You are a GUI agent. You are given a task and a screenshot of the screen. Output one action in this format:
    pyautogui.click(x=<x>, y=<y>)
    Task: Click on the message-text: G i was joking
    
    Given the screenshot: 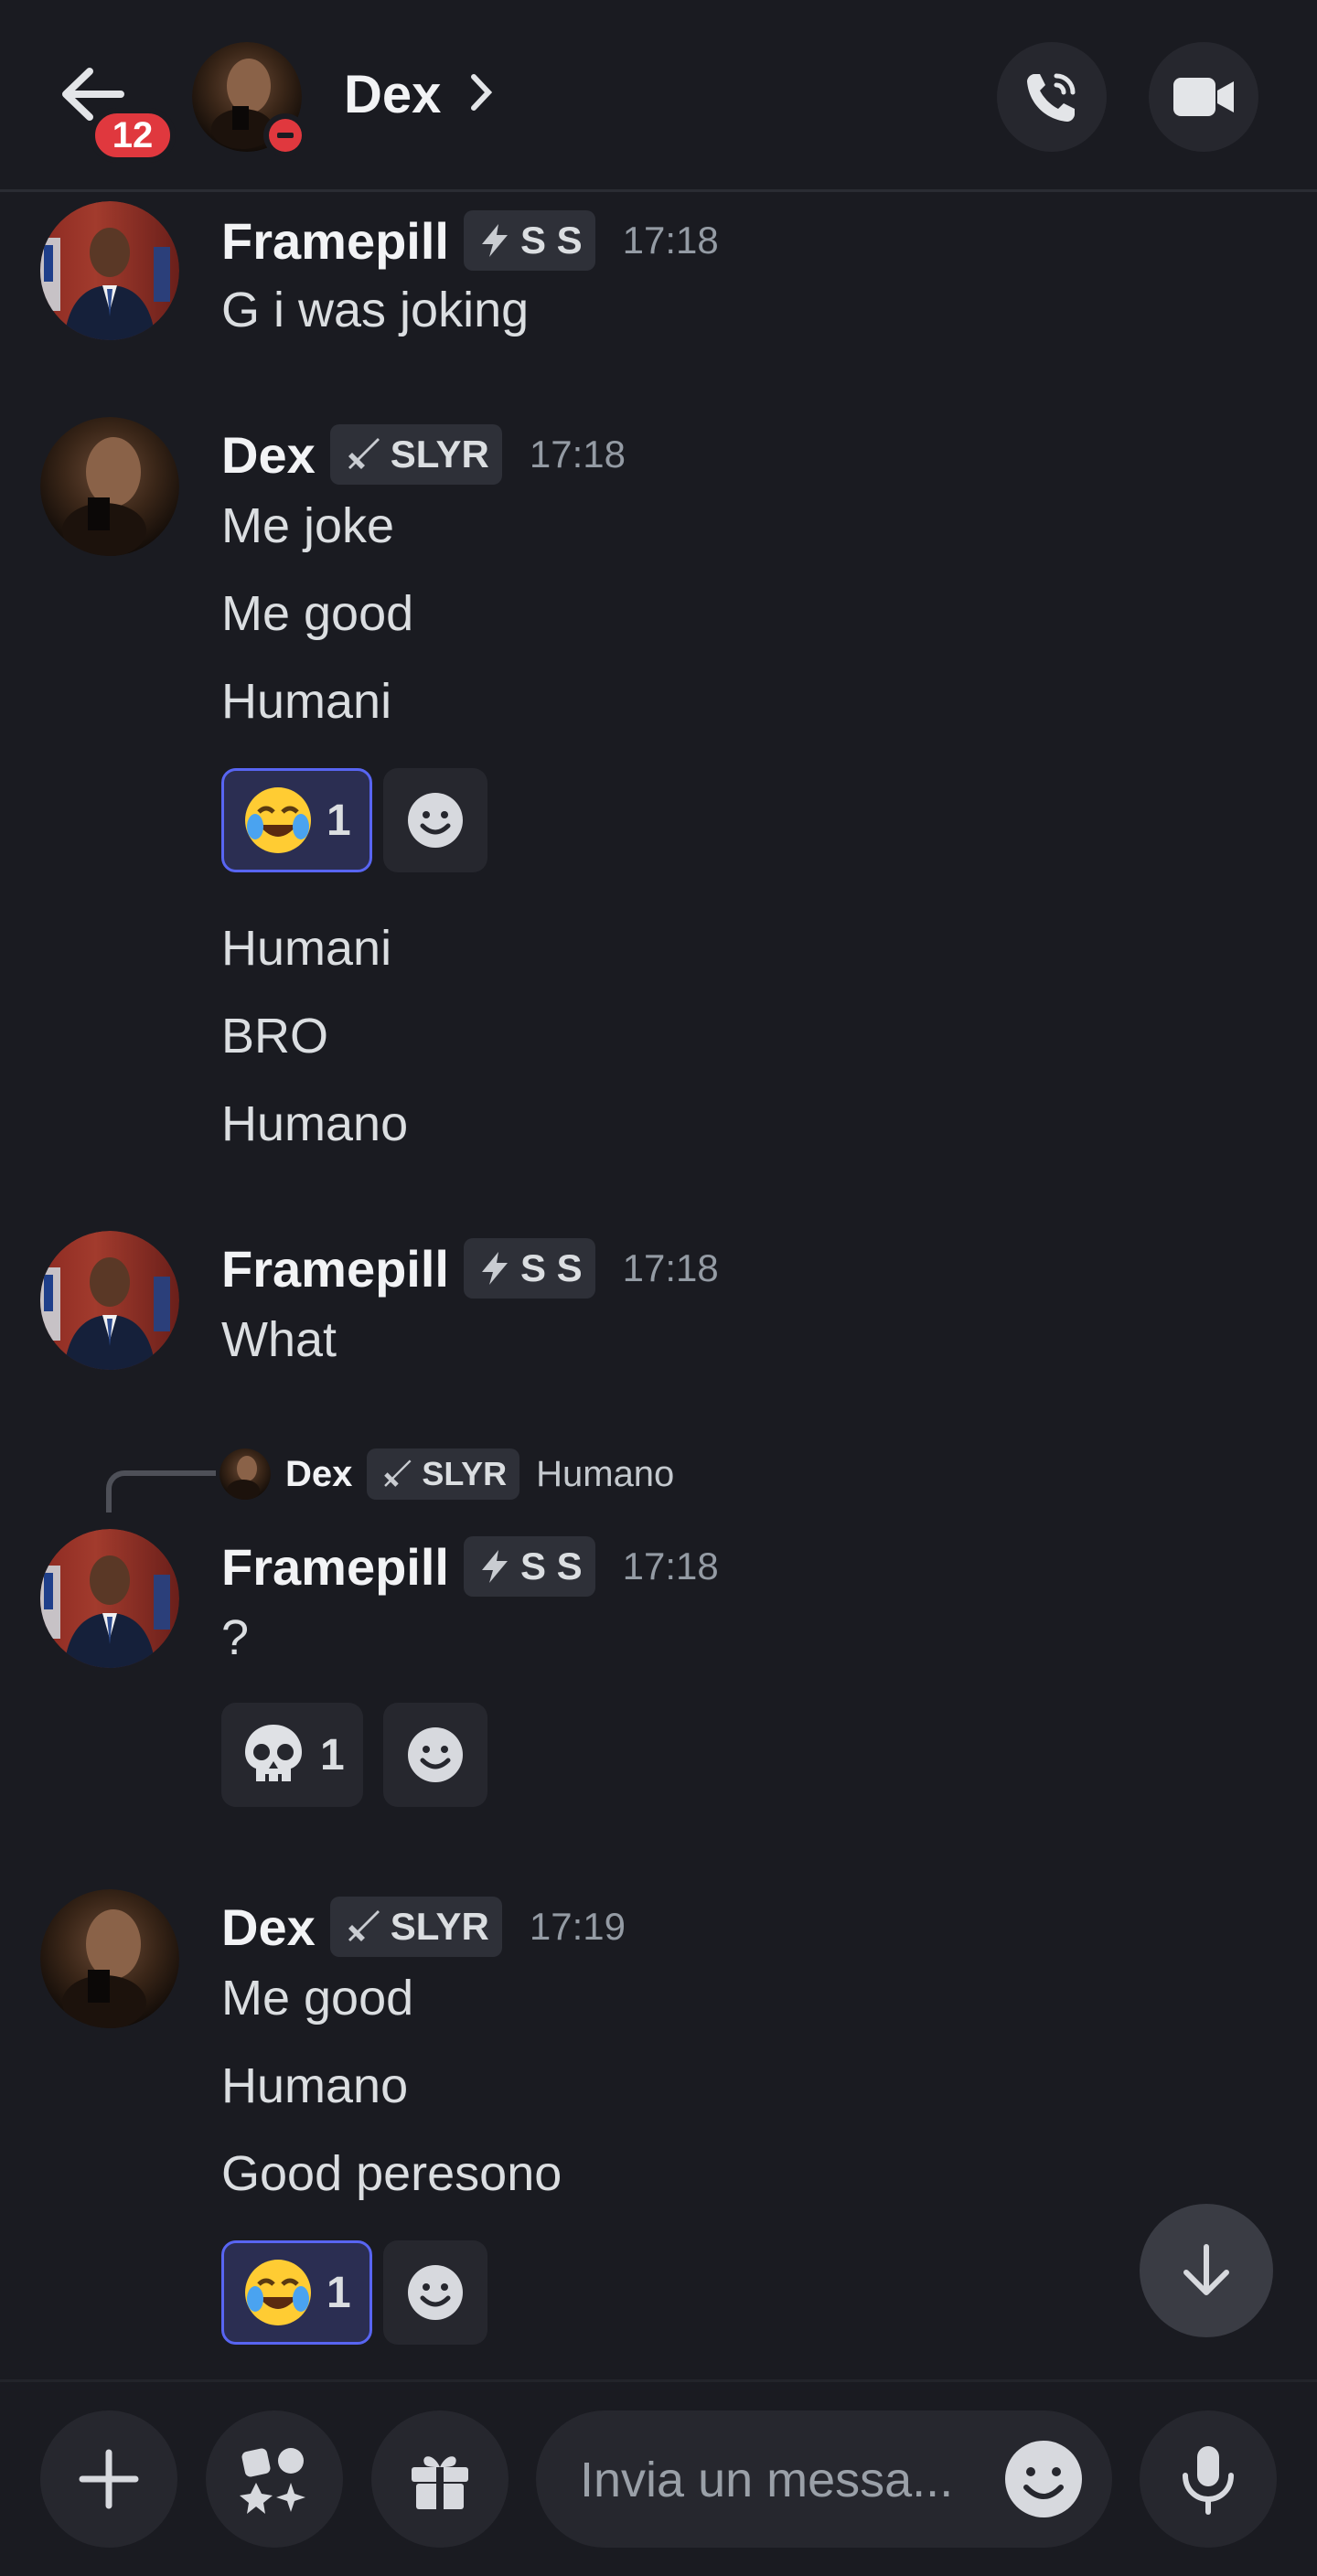 What is the action you would take?
    pyautogui.click(x=375, y=310)
    